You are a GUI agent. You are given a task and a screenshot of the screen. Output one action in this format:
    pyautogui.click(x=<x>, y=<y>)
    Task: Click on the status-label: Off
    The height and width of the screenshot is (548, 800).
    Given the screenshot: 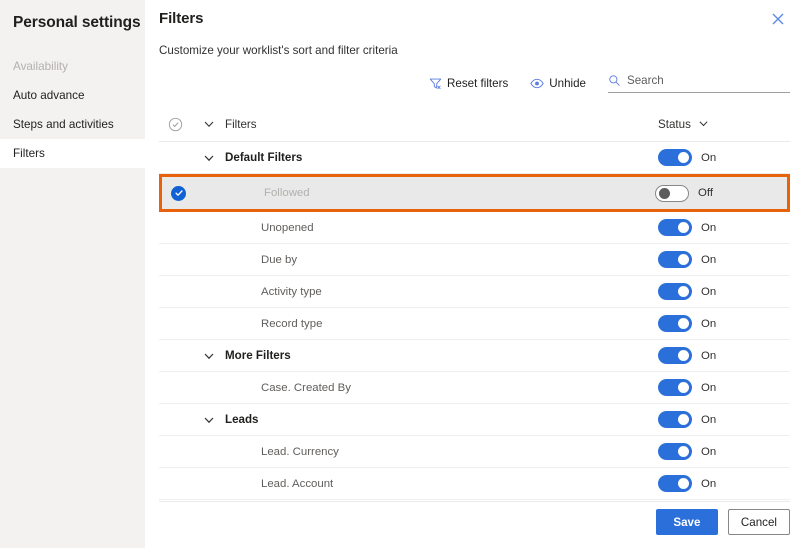 What is the action you would take?
    pyautogui.click(x=705, y=193)
    